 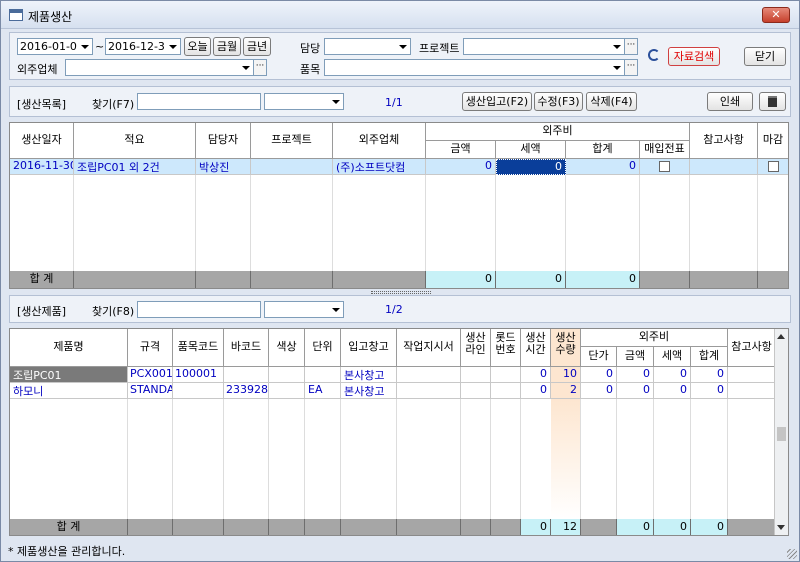 I want to click on col-vendor: 외주업체, so click(x=379, y=141).